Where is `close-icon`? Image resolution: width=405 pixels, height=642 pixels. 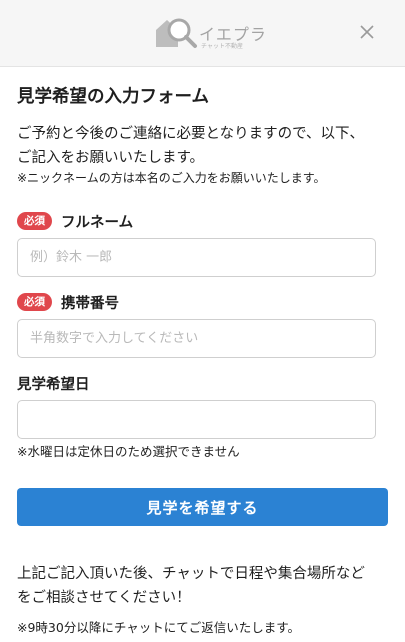 close-icon is located at coordinates (367, 32).